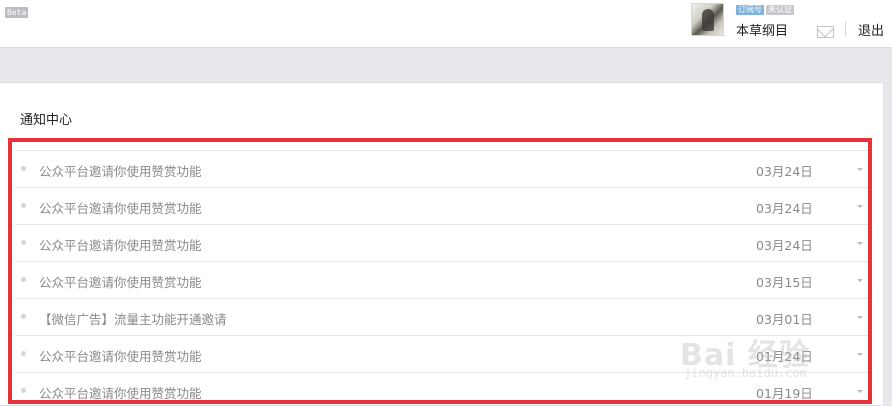  I want to click on notification-title: 【微信广告】流量主功能开通邀请, so click(133, 318).